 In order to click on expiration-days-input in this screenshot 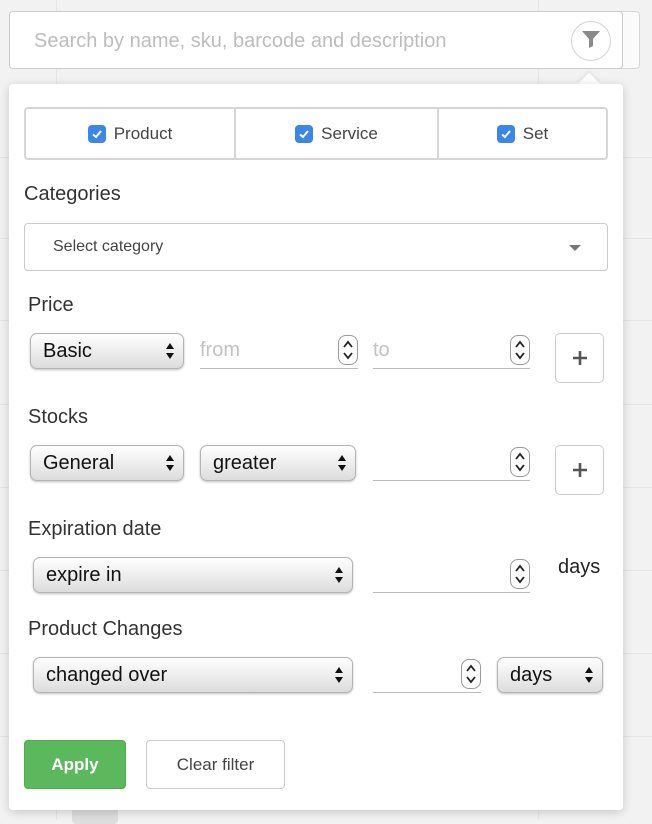, I will do `click(451, 575)`.